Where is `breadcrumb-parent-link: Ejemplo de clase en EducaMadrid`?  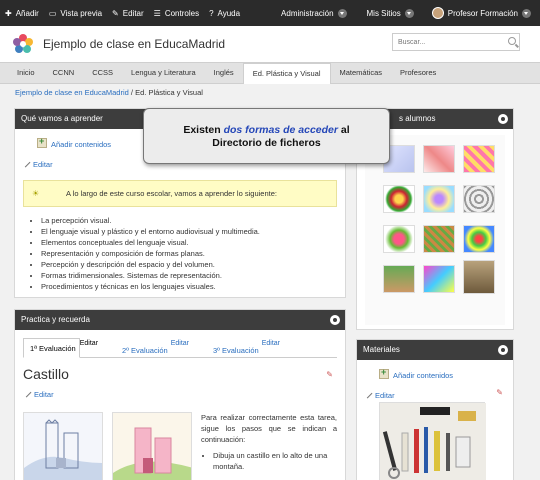 breadcrumb-parent-link: Ejemplo de clase en EducaMadrid is located at coordinates (72, 92).